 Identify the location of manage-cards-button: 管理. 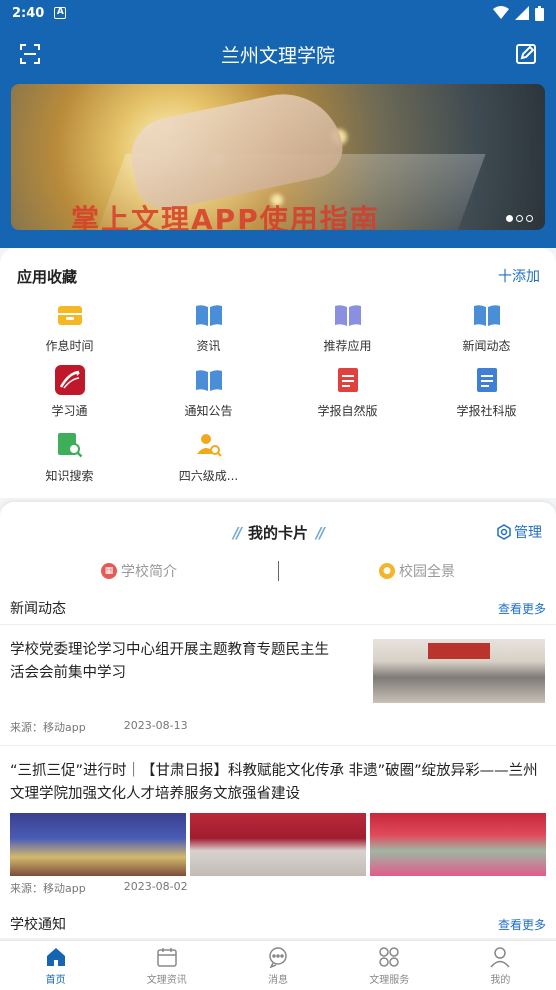
(519, 532).